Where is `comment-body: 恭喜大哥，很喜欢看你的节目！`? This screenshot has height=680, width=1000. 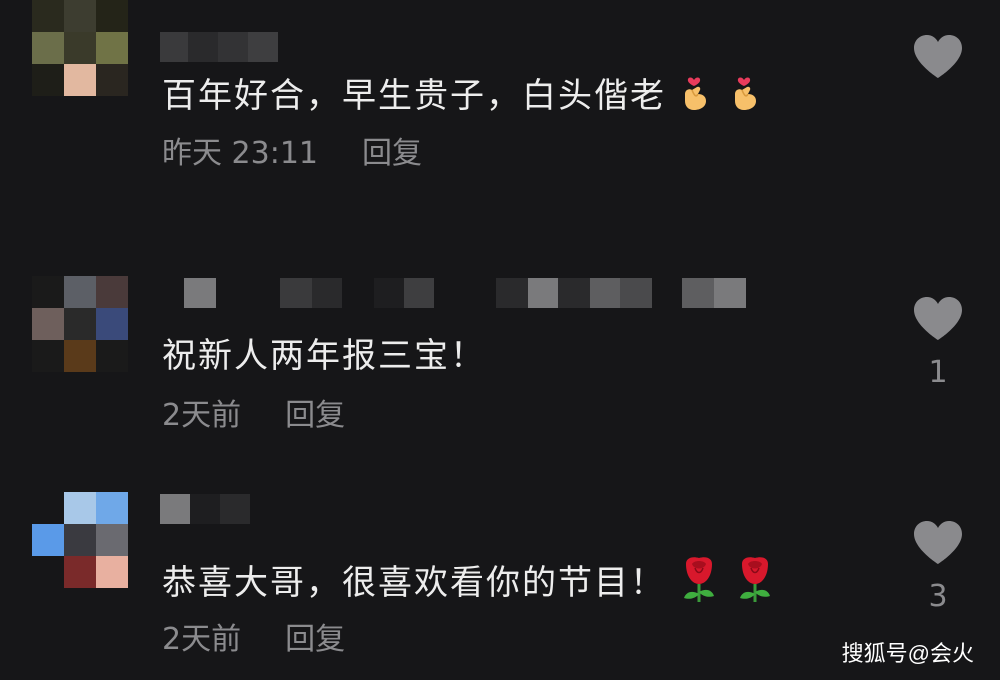 comment-body: 恭喜大哥，很喜欢看你的节目！ is located at coordinates (414, 583).